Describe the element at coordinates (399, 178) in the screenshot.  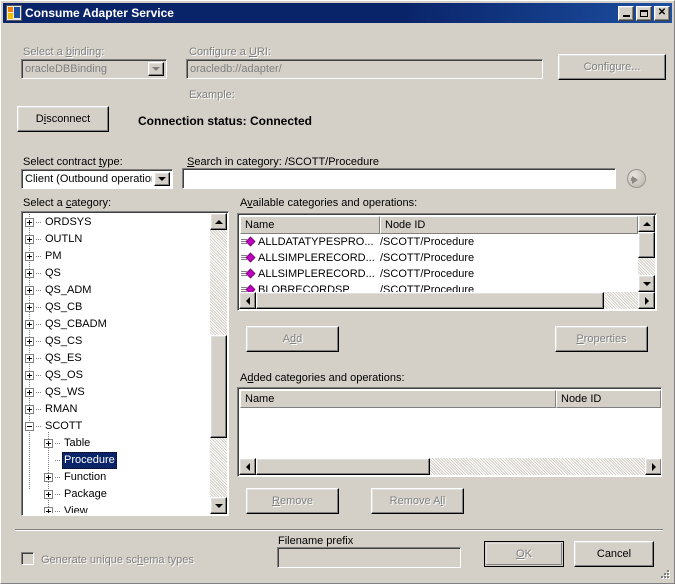
I see `search-input` at that location.